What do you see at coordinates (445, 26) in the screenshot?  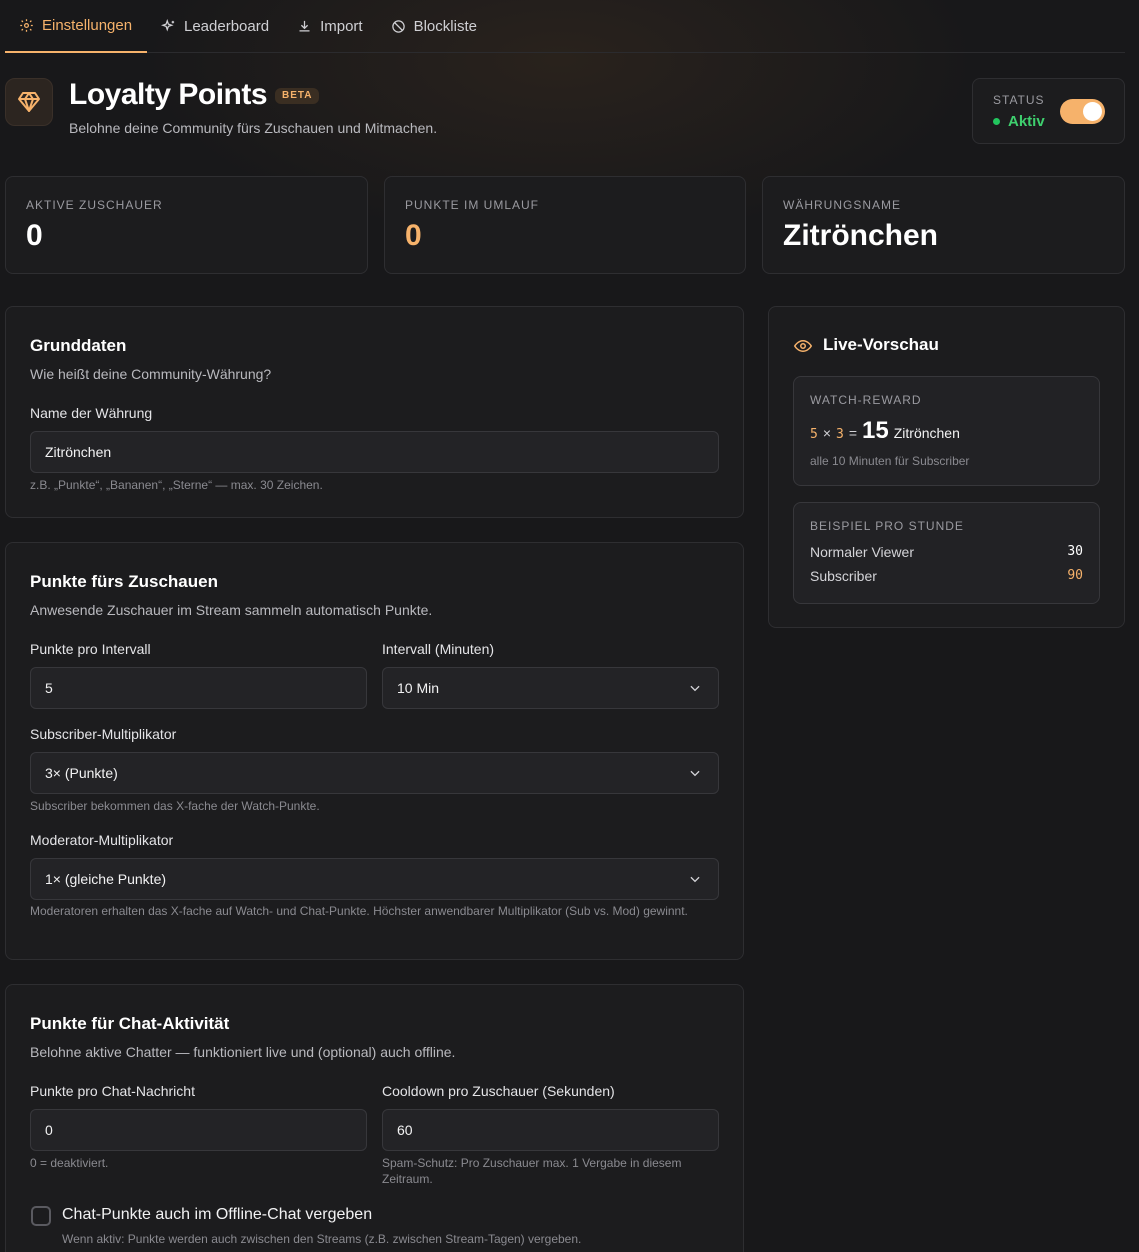 I see `tab-label: Blockliste` at bounding box center [445, 26].